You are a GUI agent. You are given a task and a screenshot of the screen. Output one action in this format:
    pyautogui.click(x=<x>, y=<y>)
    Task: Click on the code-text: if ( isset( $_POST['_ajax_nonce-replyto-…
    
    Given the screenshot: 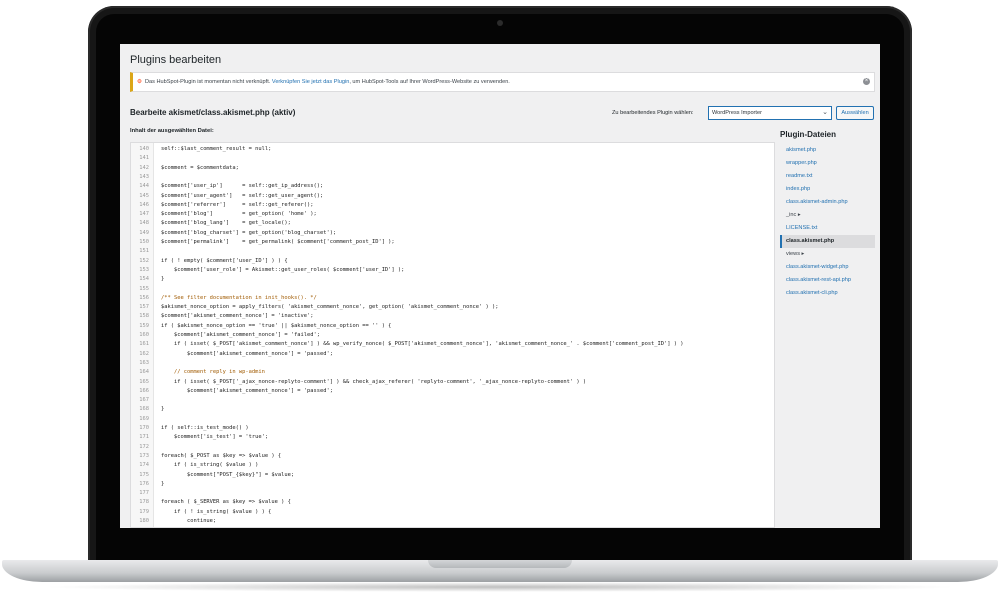 What is the action you would take?
    pyautogui.click(x=374, y=381)
    